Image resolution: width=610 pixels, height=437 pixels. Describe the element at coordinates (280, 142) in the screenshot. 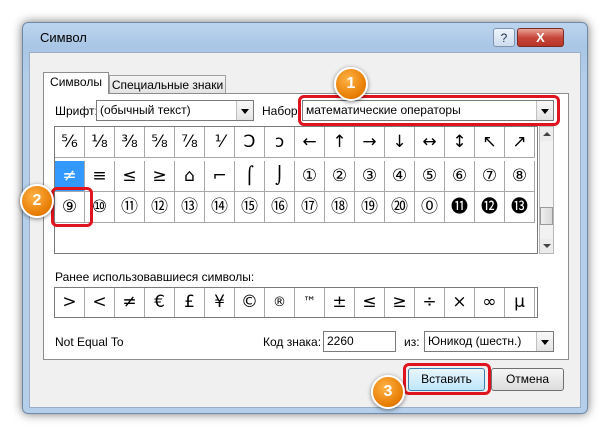

I see `symbol-cell: ↄ` at that location.